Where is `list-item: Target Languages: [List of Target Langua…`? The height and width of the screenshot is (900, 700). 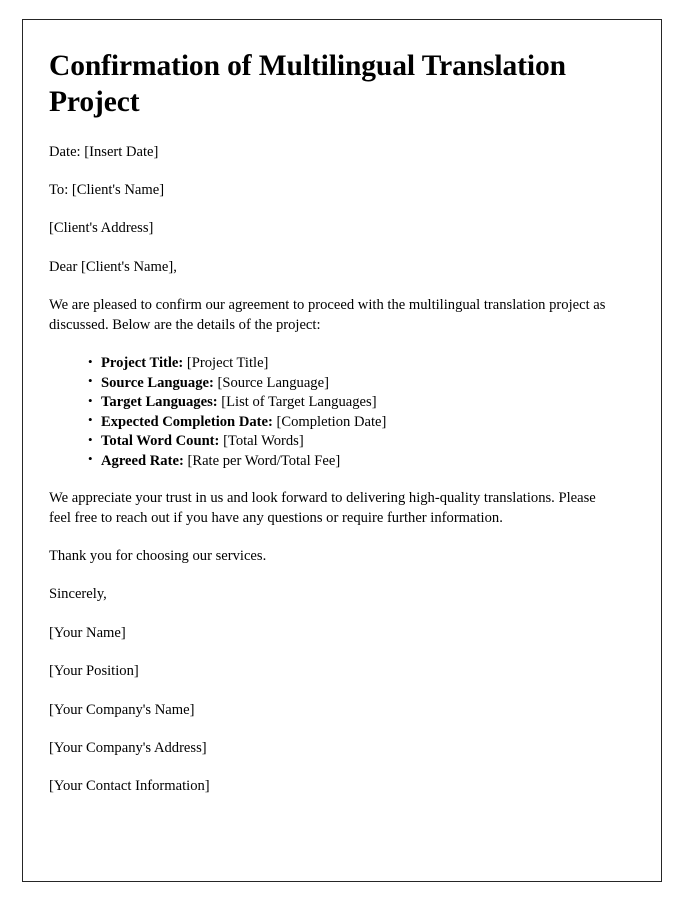
list-item: Target Languages: [List of Target Langua… is located at coordinates (351, 402).